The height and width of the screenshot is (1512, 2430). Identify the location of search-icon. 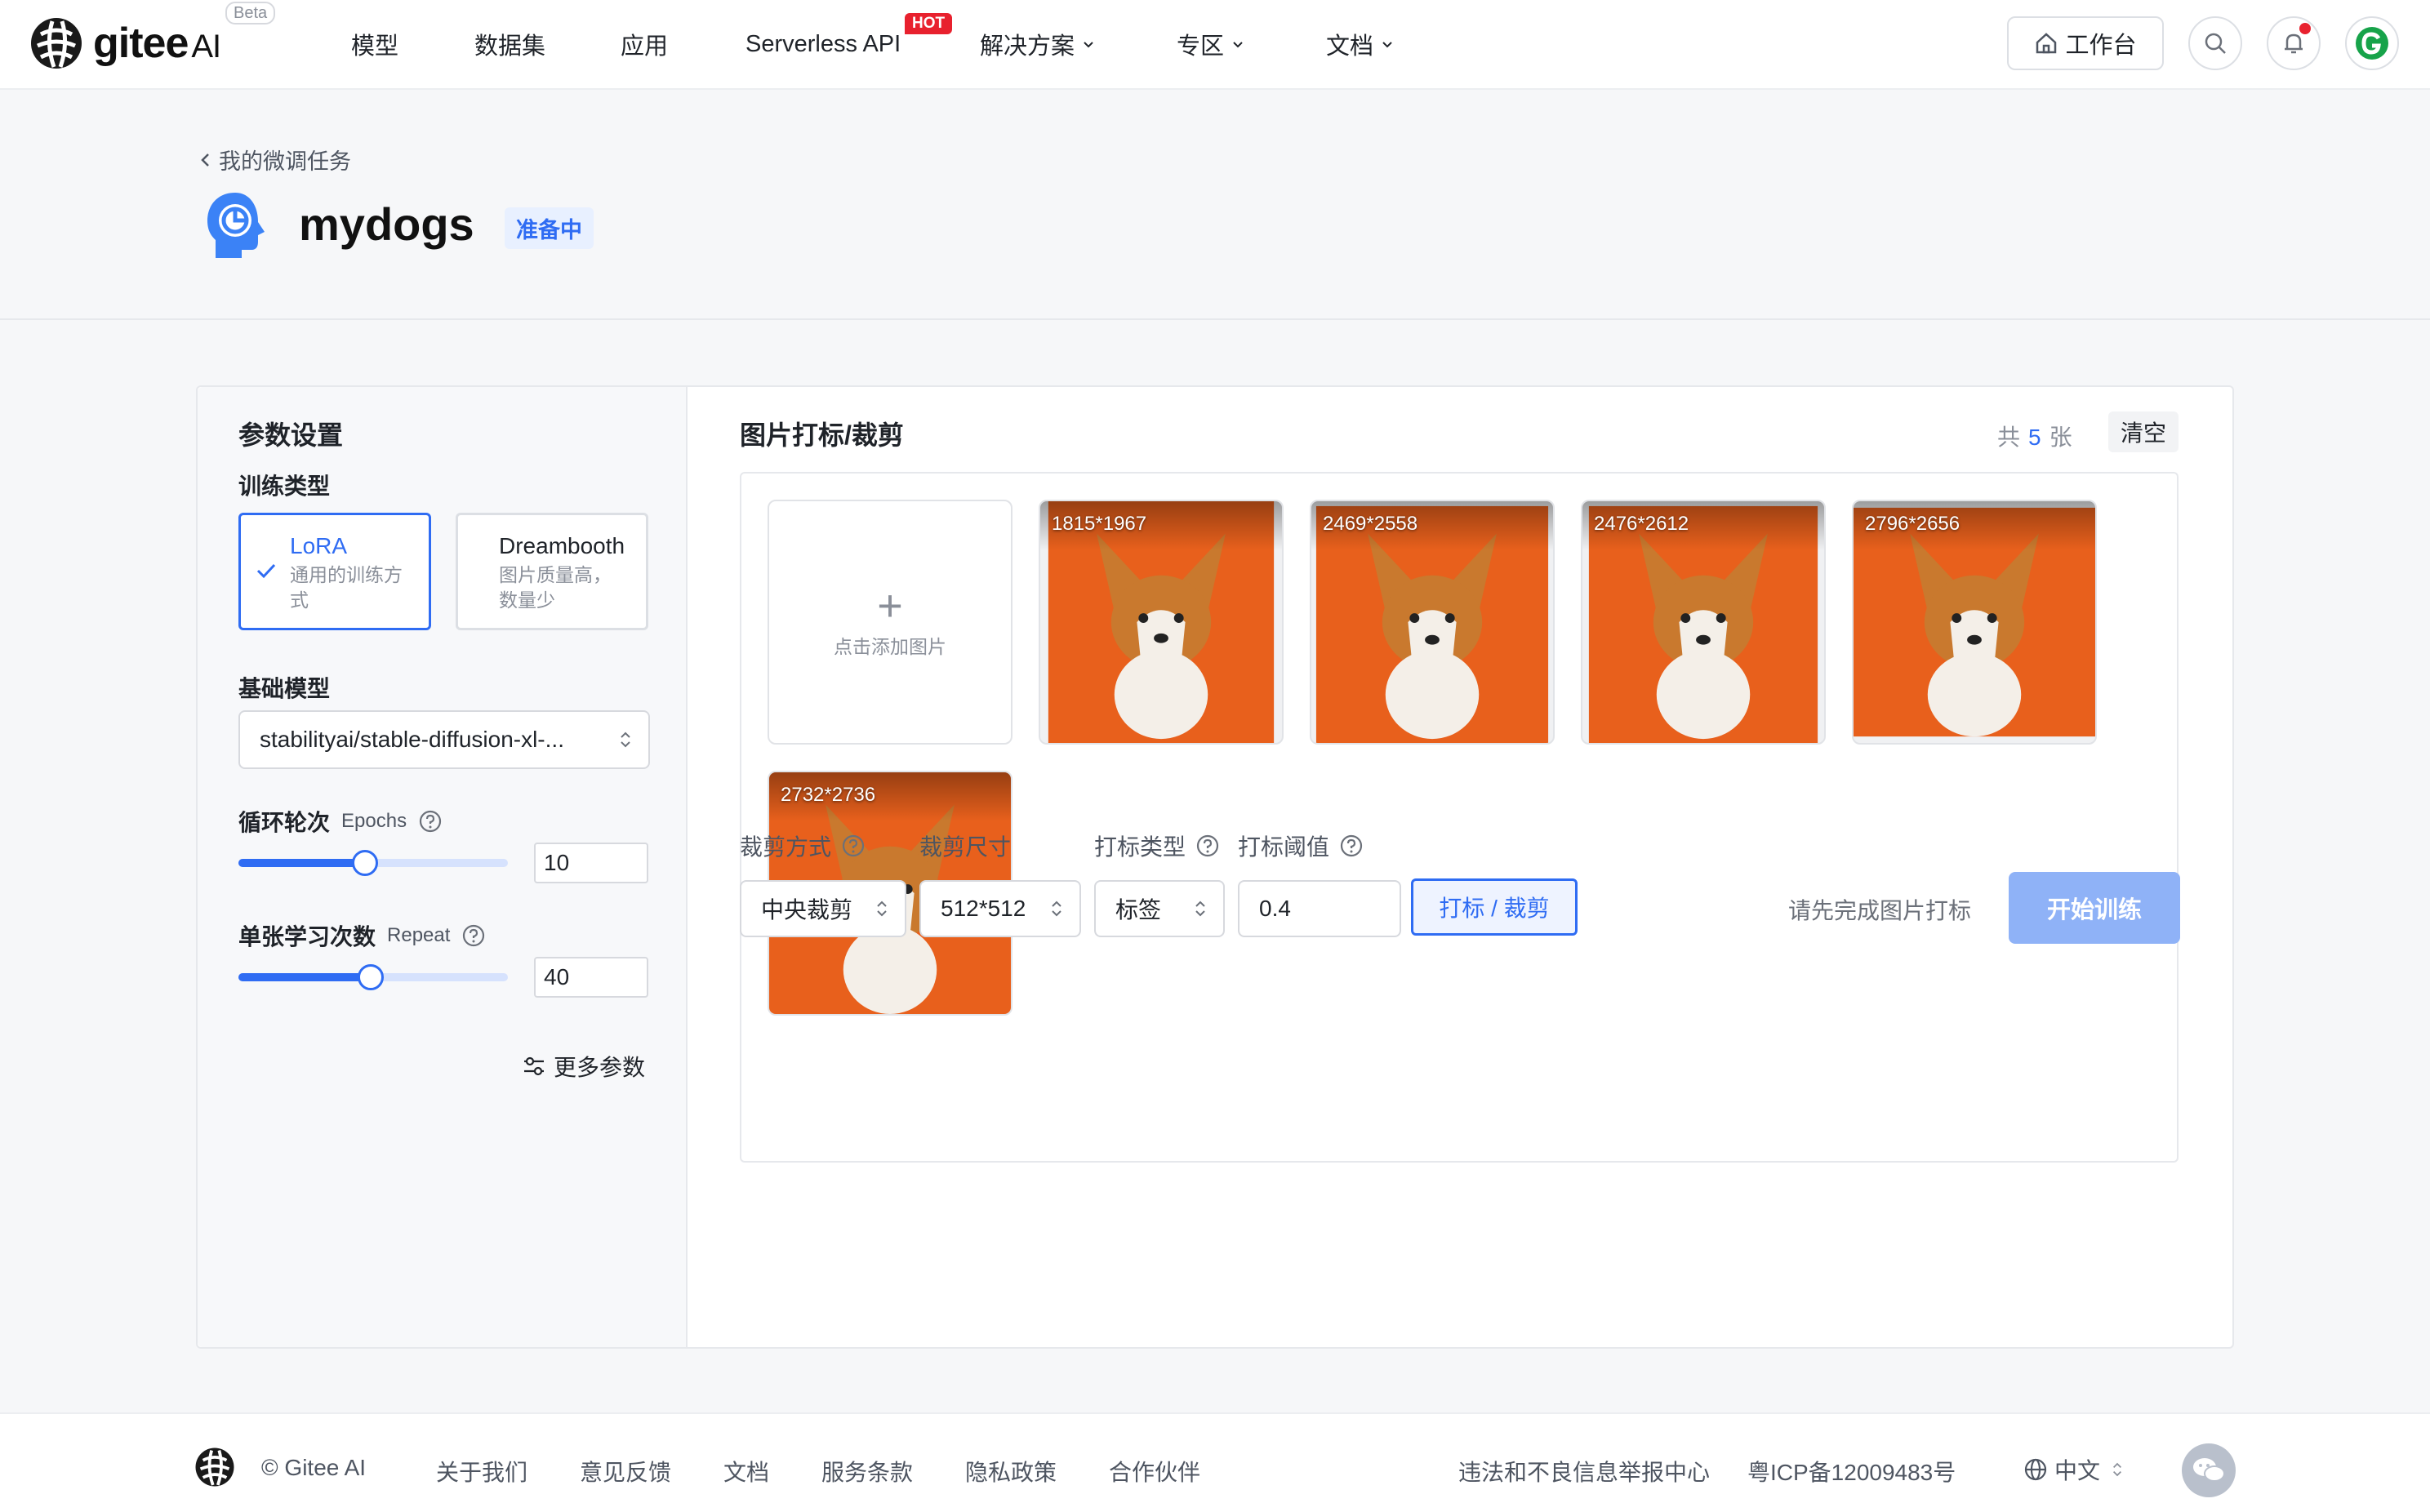
(2215, 43).